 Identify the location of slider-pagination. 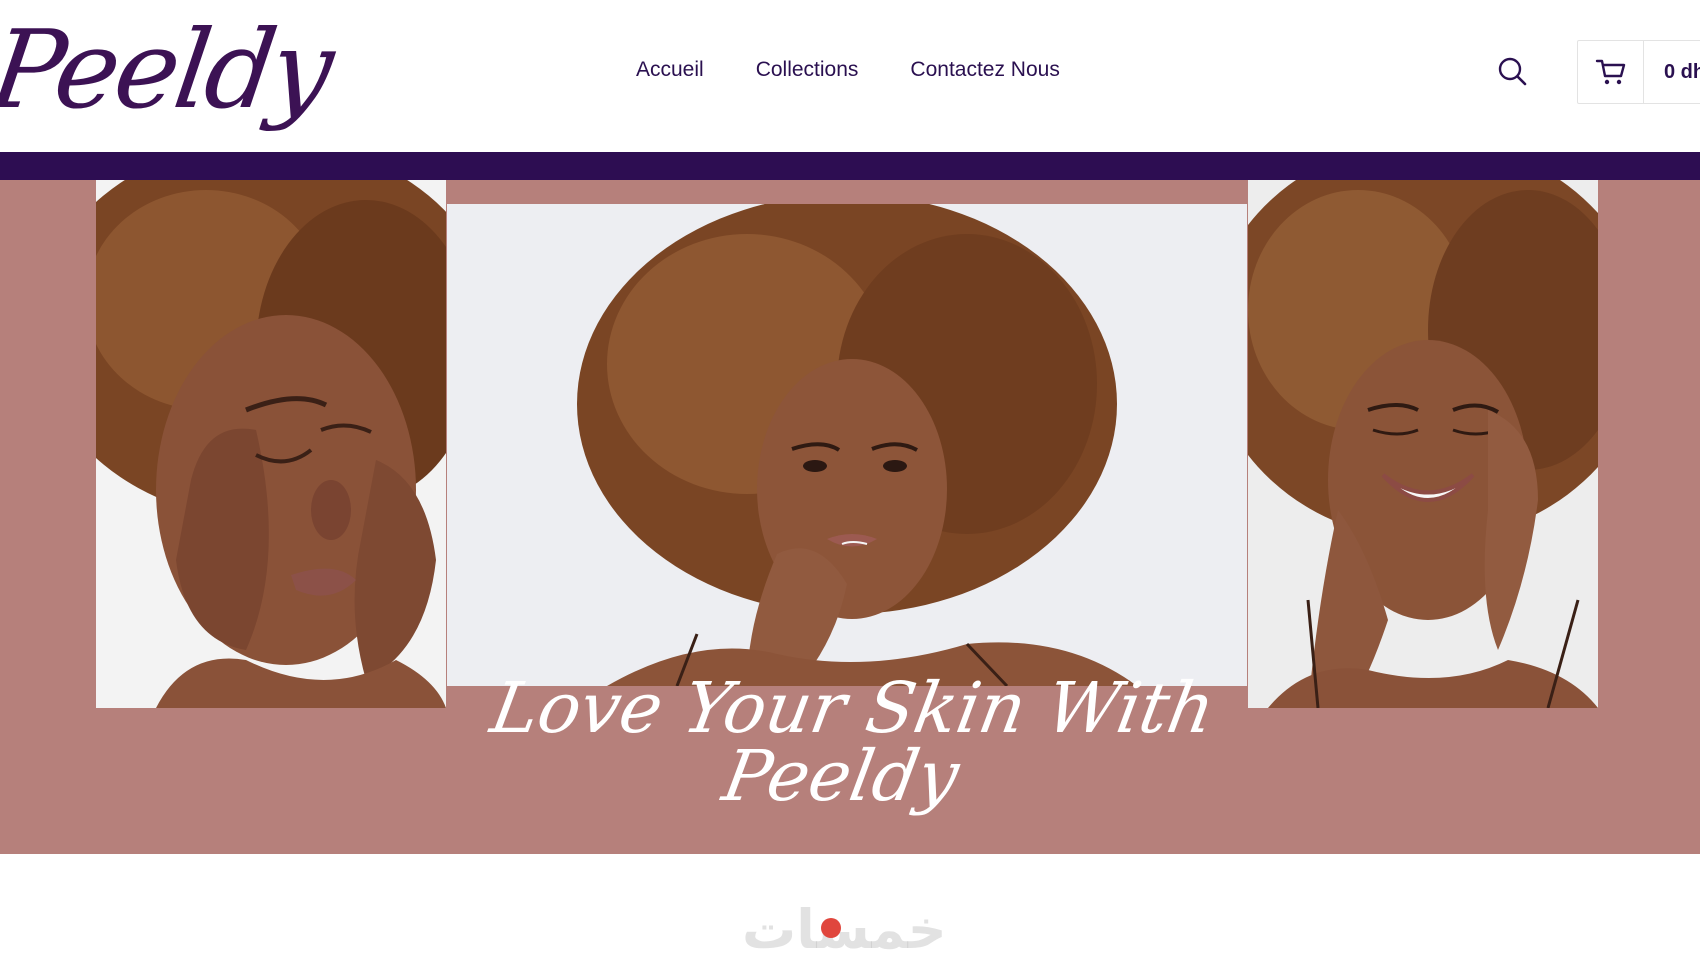
(831, 928).